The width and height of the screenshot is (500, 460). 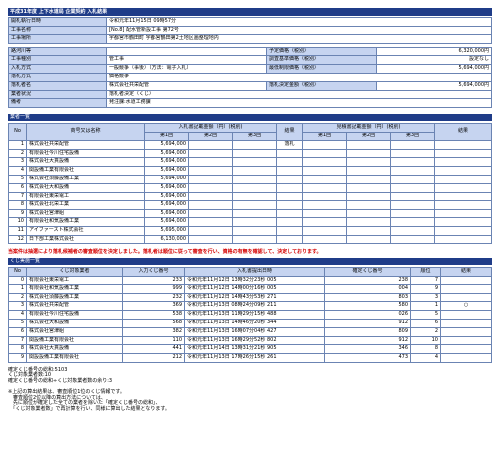 I want to click on lottery-rank: 2, so click(x=425, y=332).